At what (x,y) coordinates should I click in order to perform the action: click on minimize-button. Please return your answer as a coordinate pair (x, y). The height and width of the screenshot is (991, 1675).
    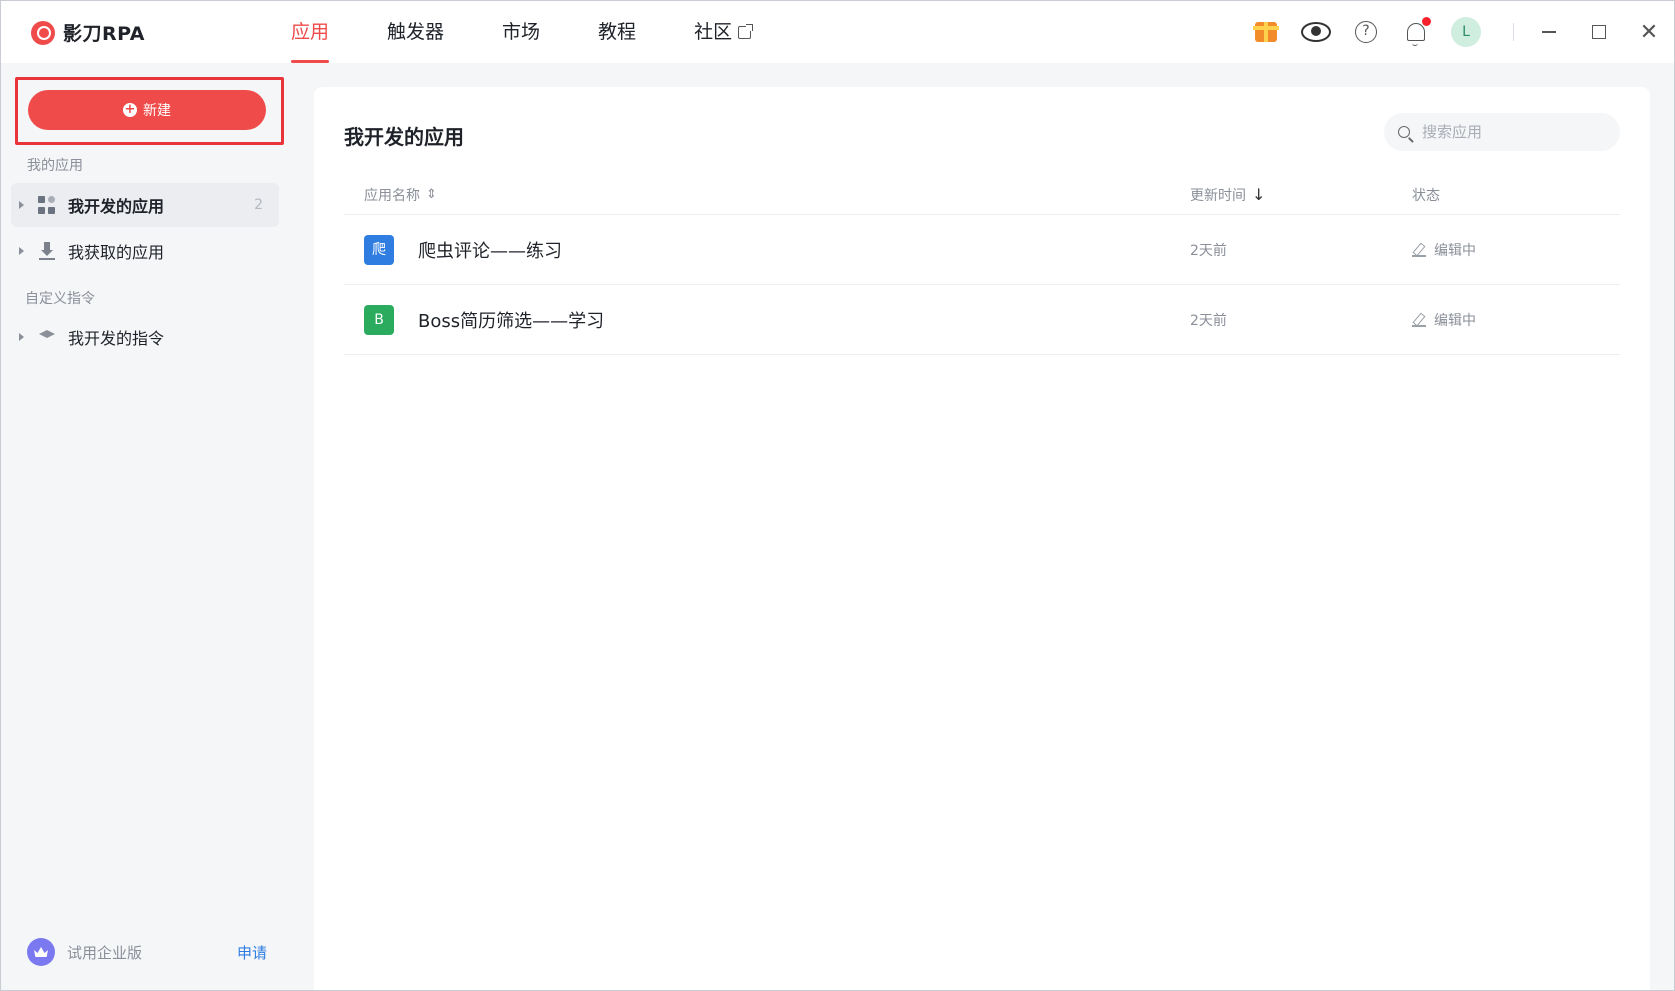
    Looking at the image, I should click on (1549, 32).